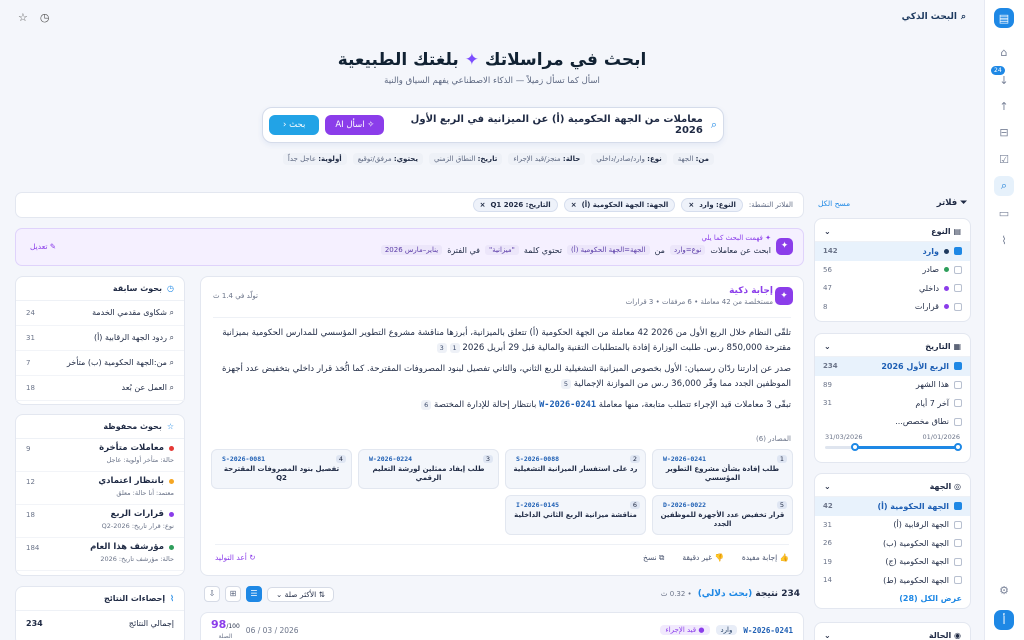 The image size is (1024, 640). Describe the element at coordinates (892, 580) in the screenshot. I see `filter-option: الجهة الحكومية (ط) 14` at that location.